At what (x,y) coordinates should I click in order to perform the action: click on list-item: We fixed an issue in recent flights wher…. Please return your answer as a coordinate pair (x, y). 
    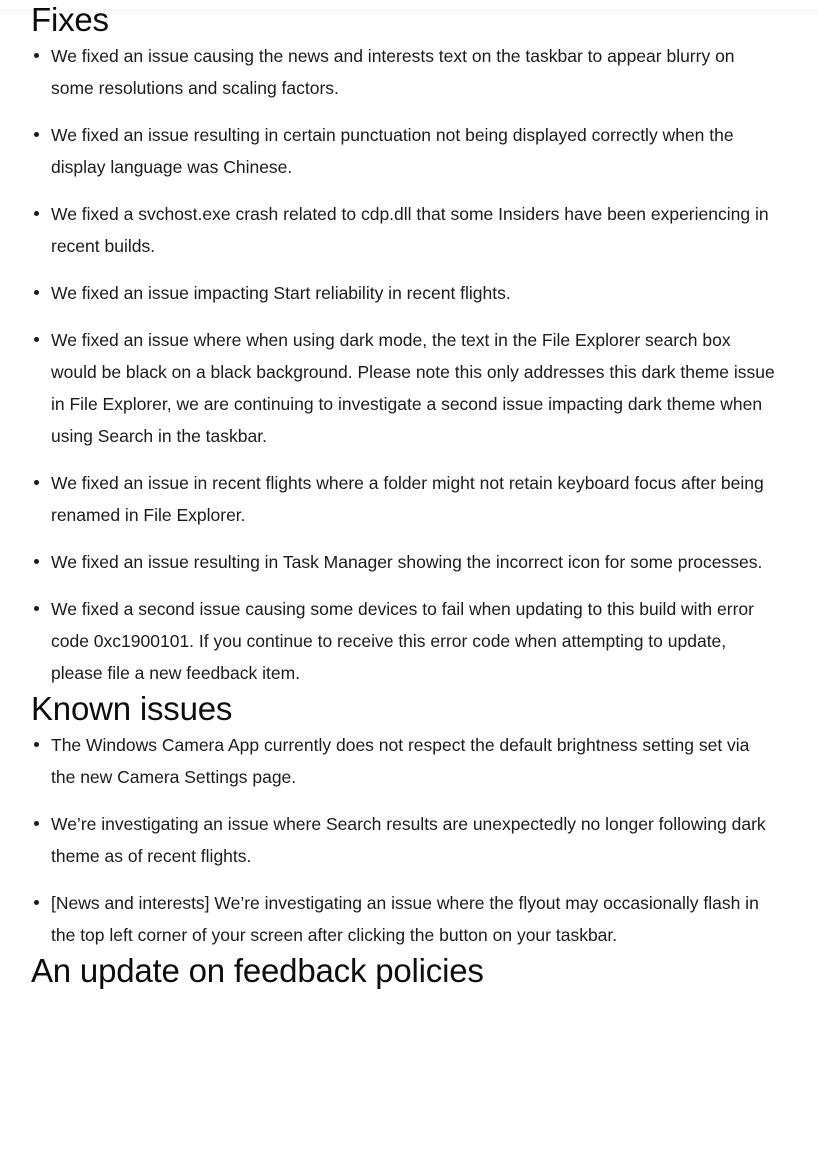
    Looking at the image, I should click on (404, 499).